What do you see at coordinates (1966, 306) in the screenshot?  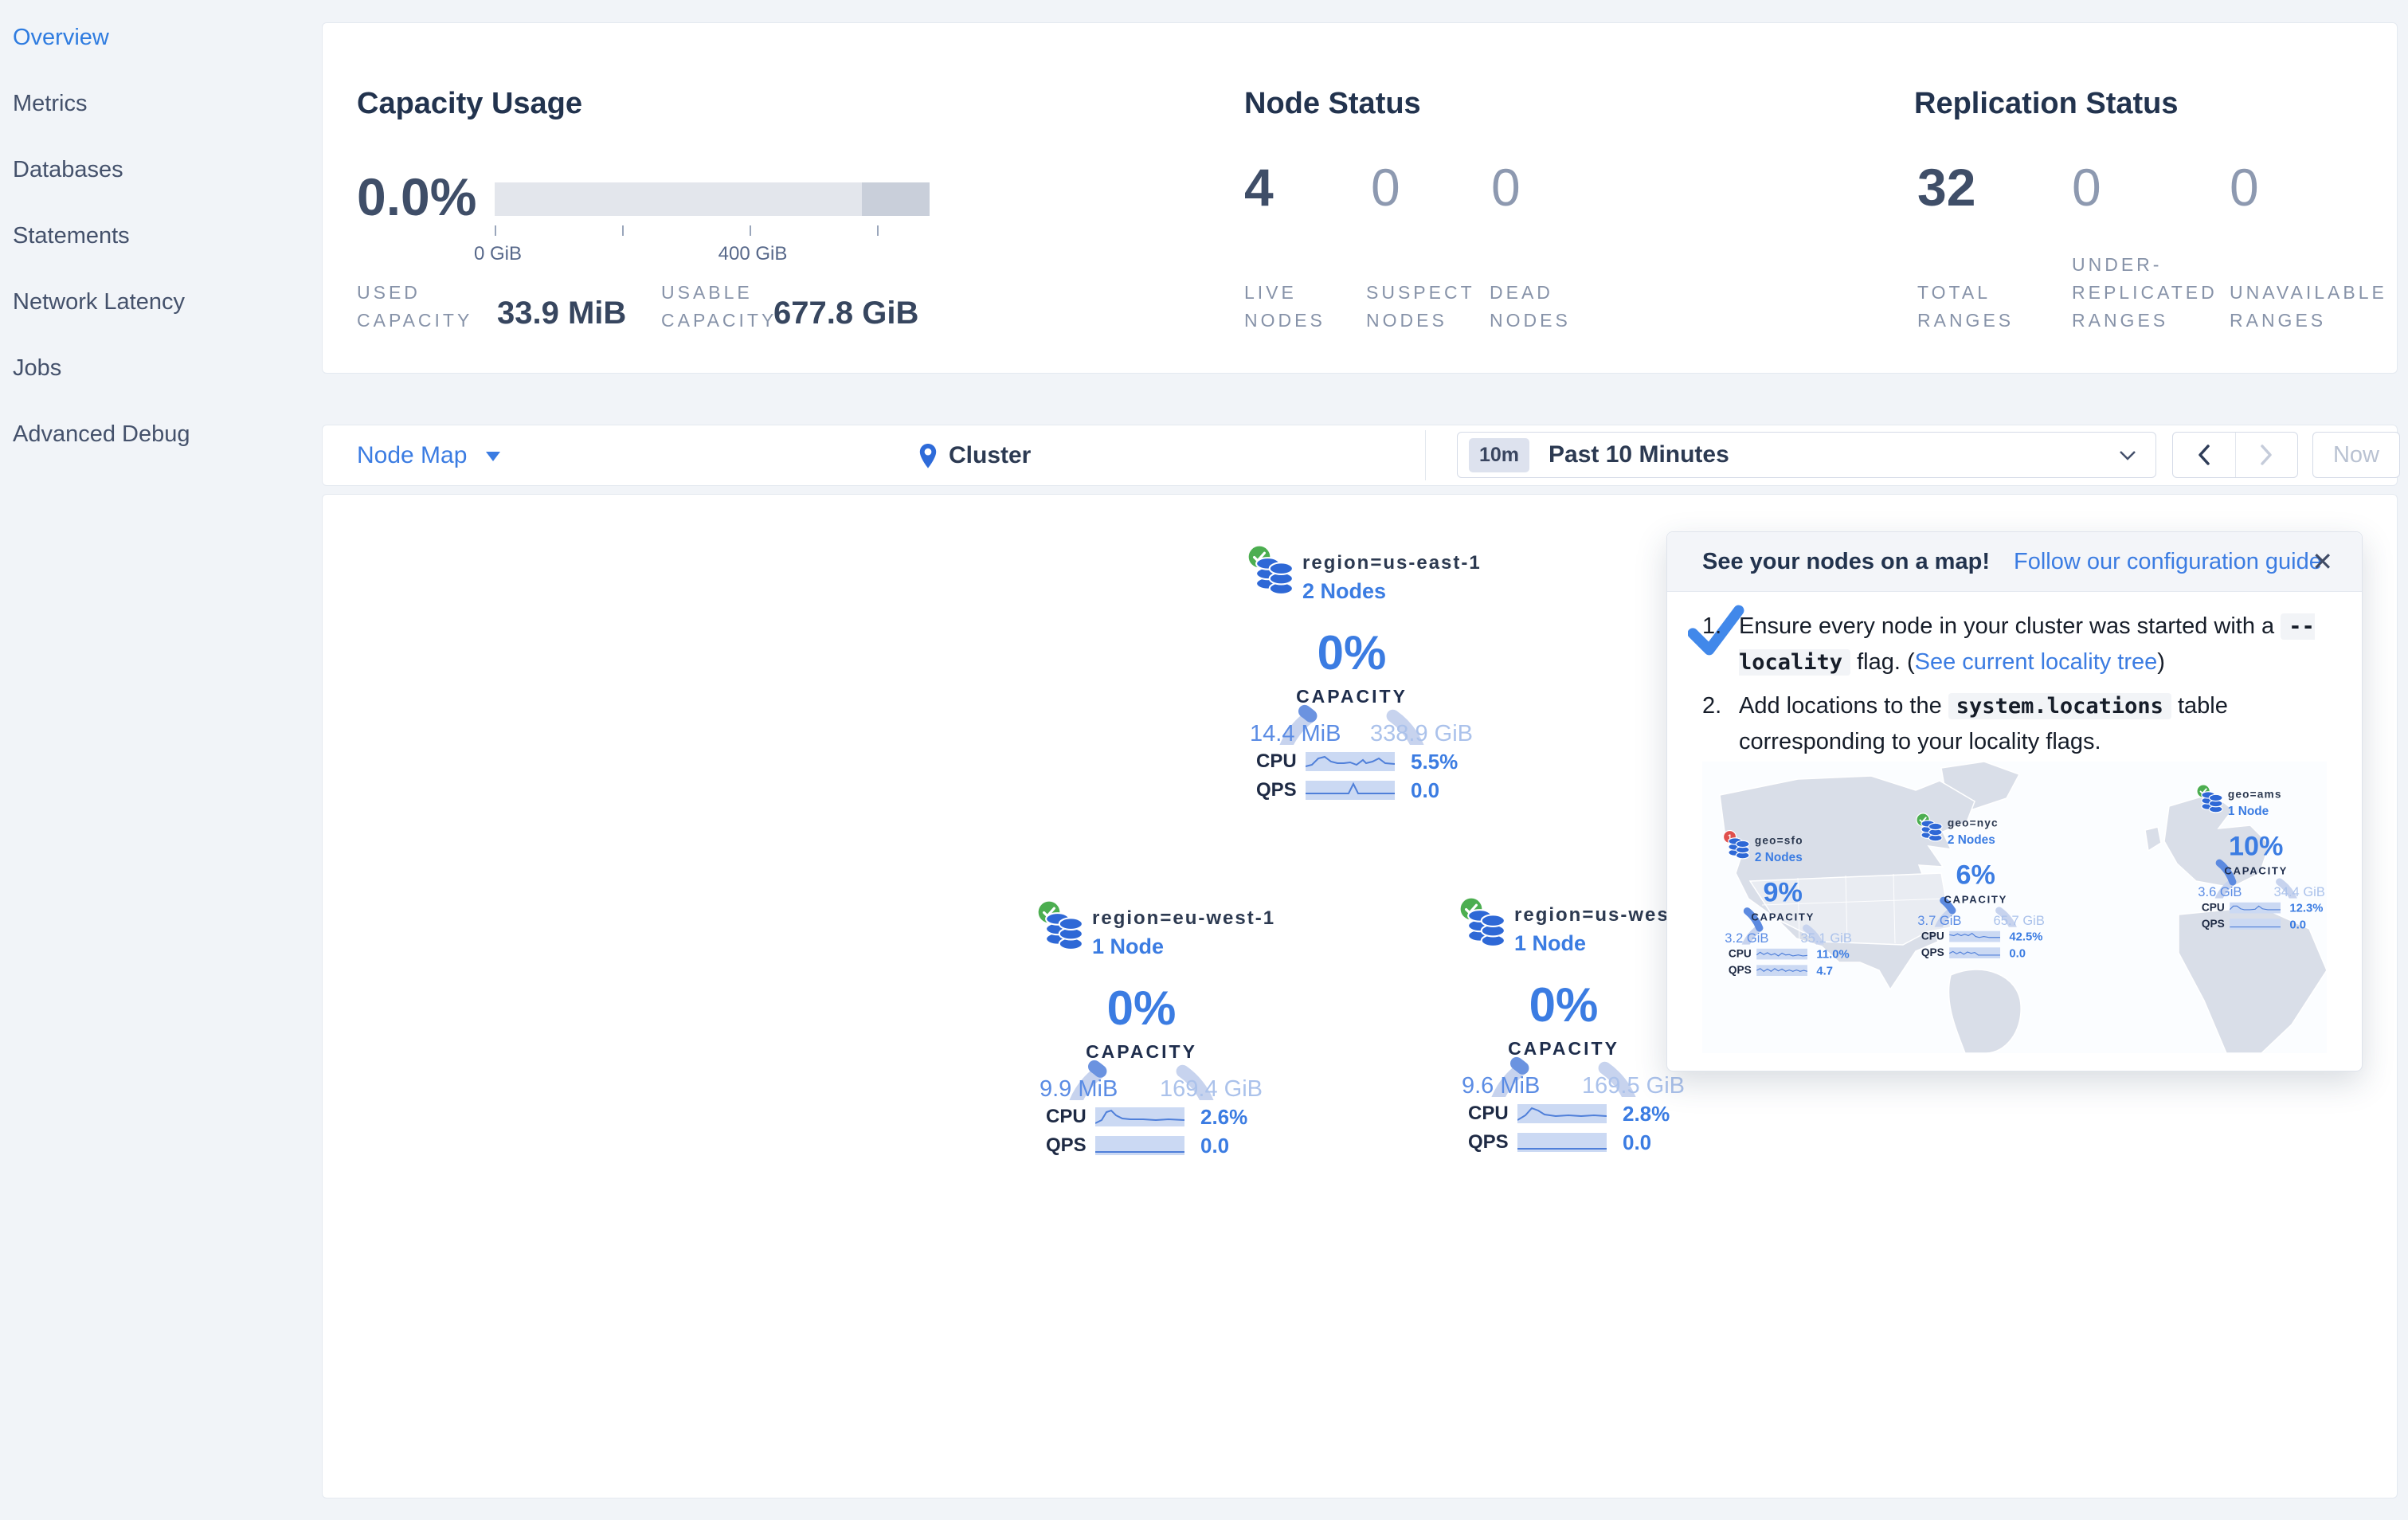 I see `total-ranges-label: TOTAL RANGES` at bounding box center [1966, 306].